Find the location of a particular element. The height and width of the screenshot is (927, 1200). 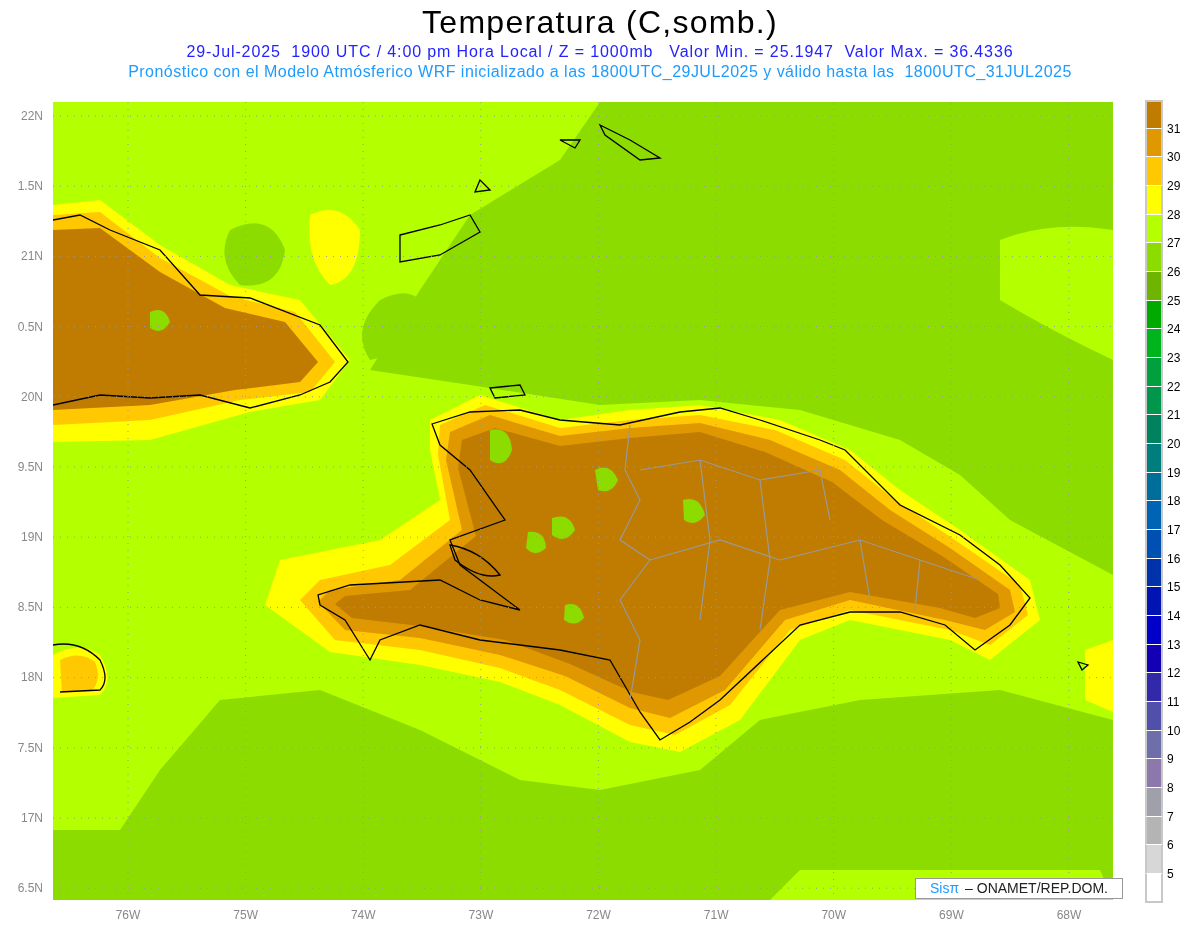

colorbar-label: 19 is located at coordinates (1174, 473).